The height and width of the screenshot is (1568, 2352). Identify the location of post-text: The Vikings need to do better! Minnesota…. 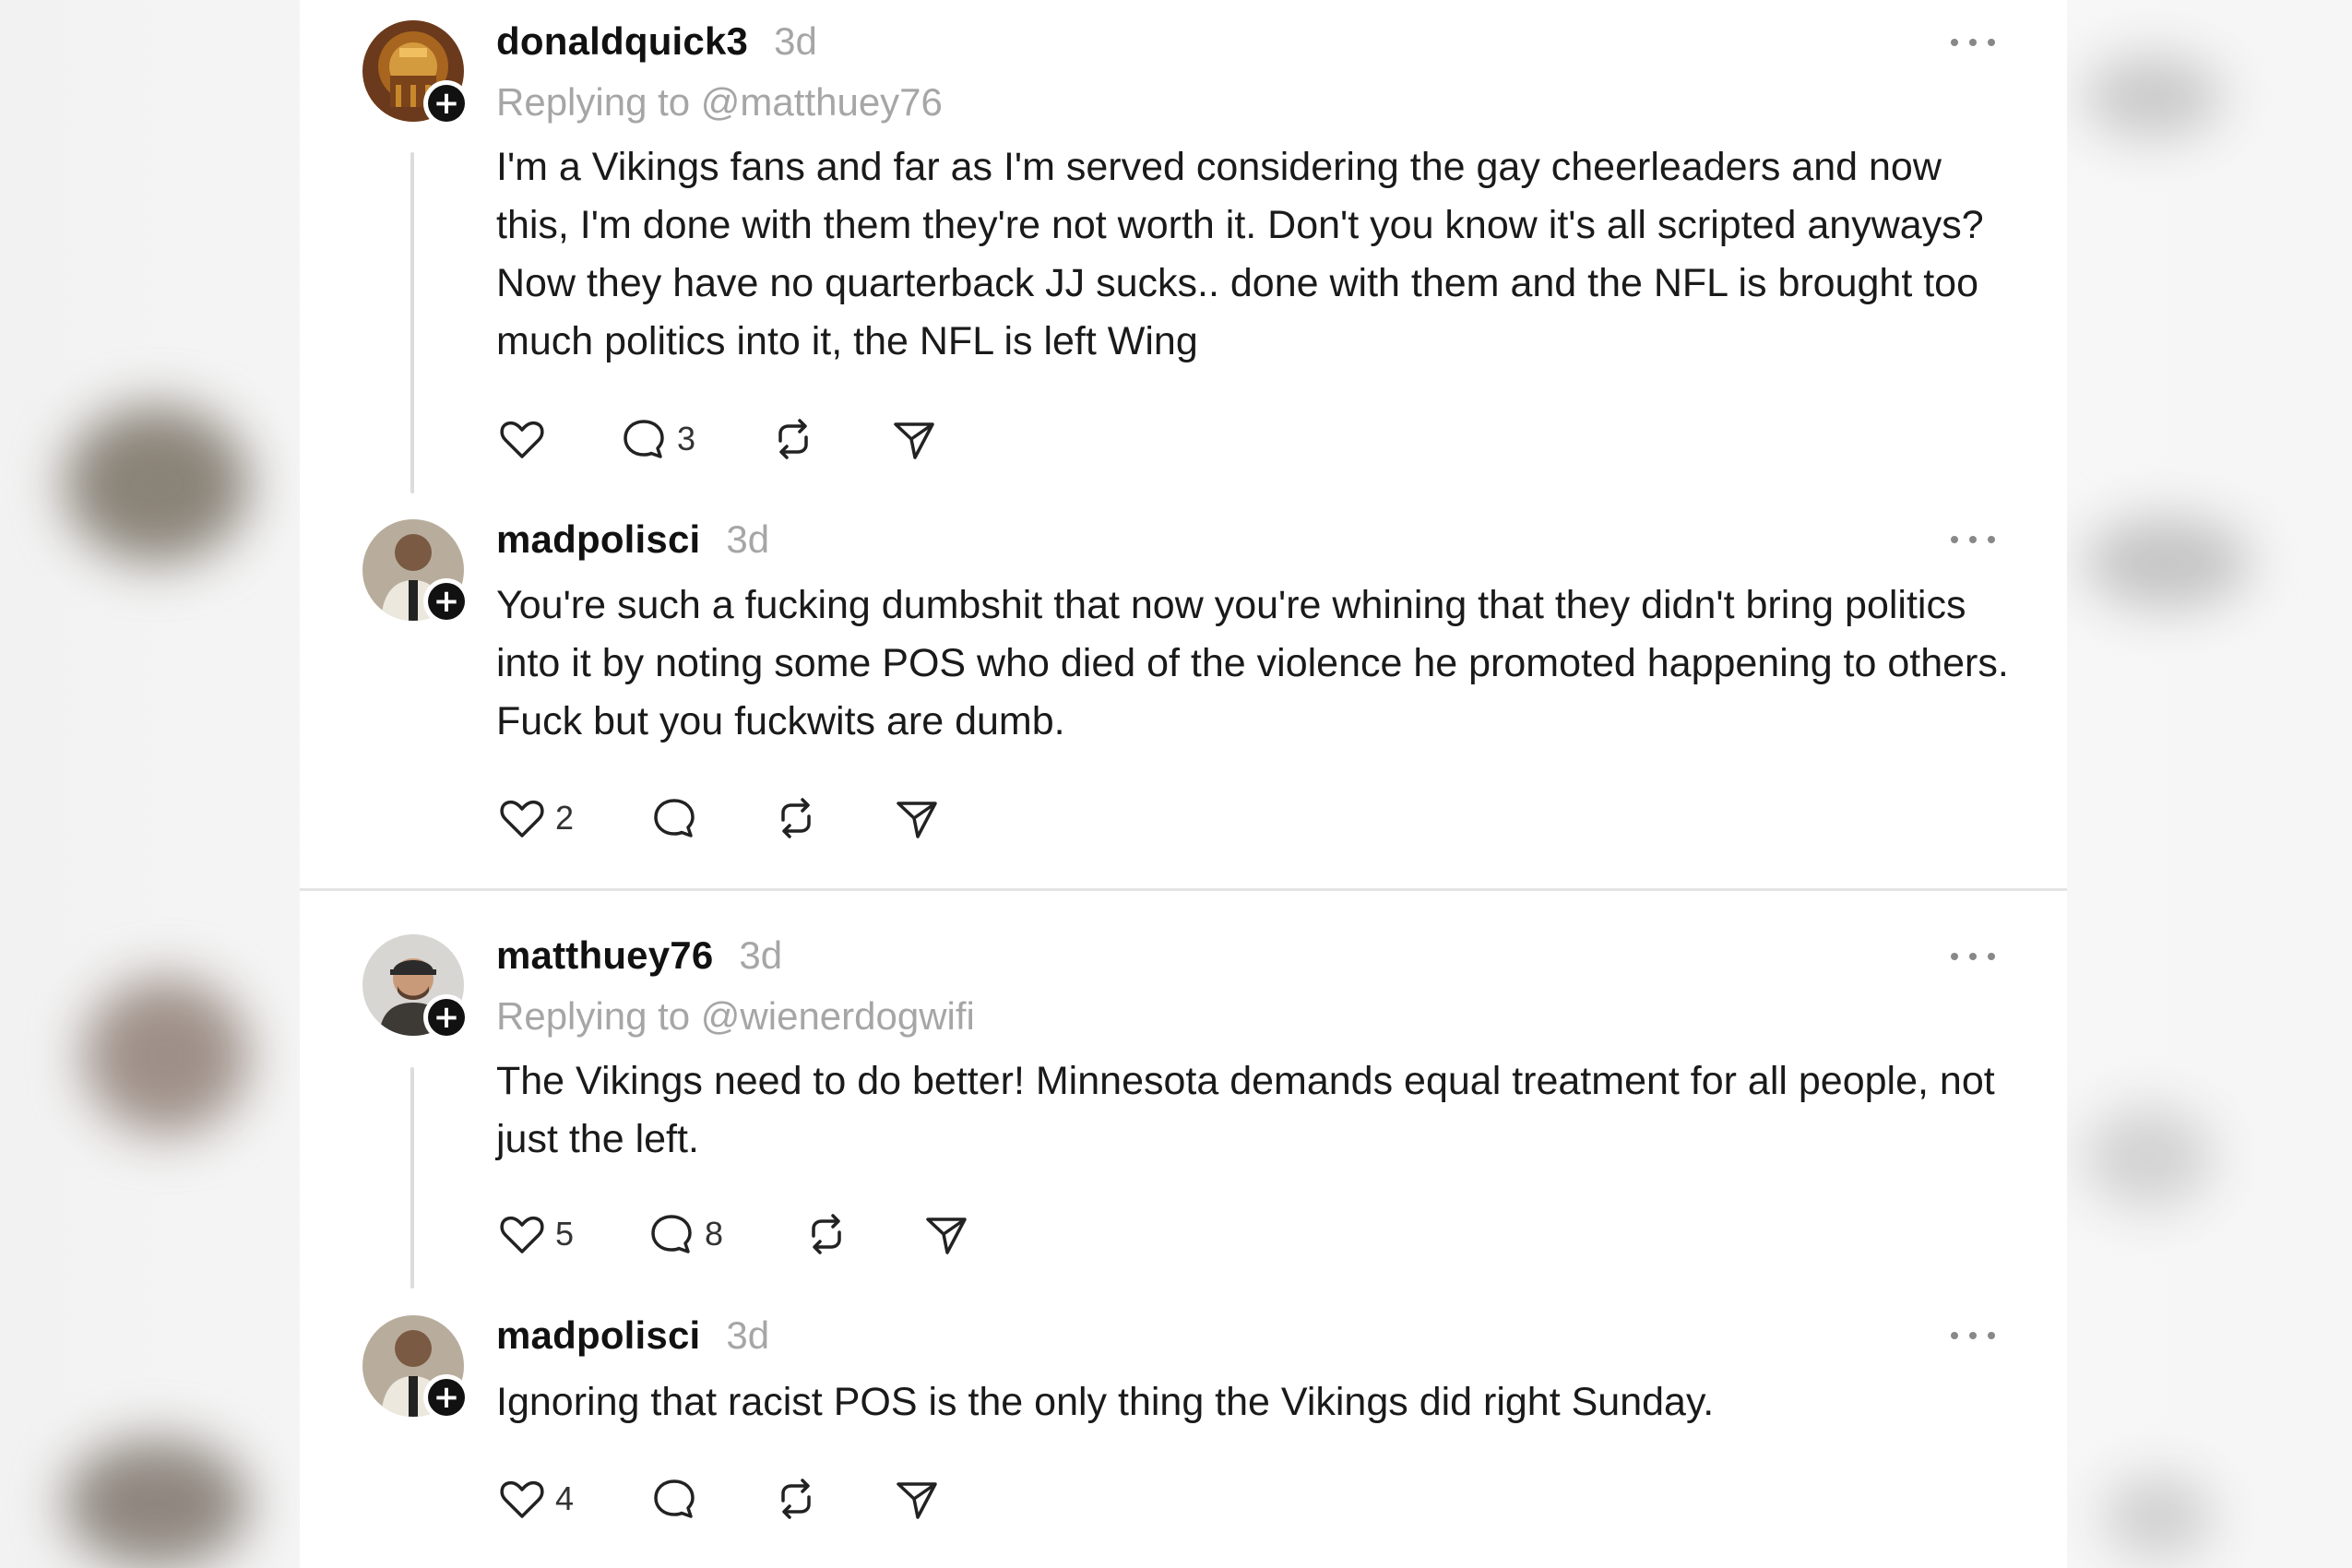
(1245, 1110).